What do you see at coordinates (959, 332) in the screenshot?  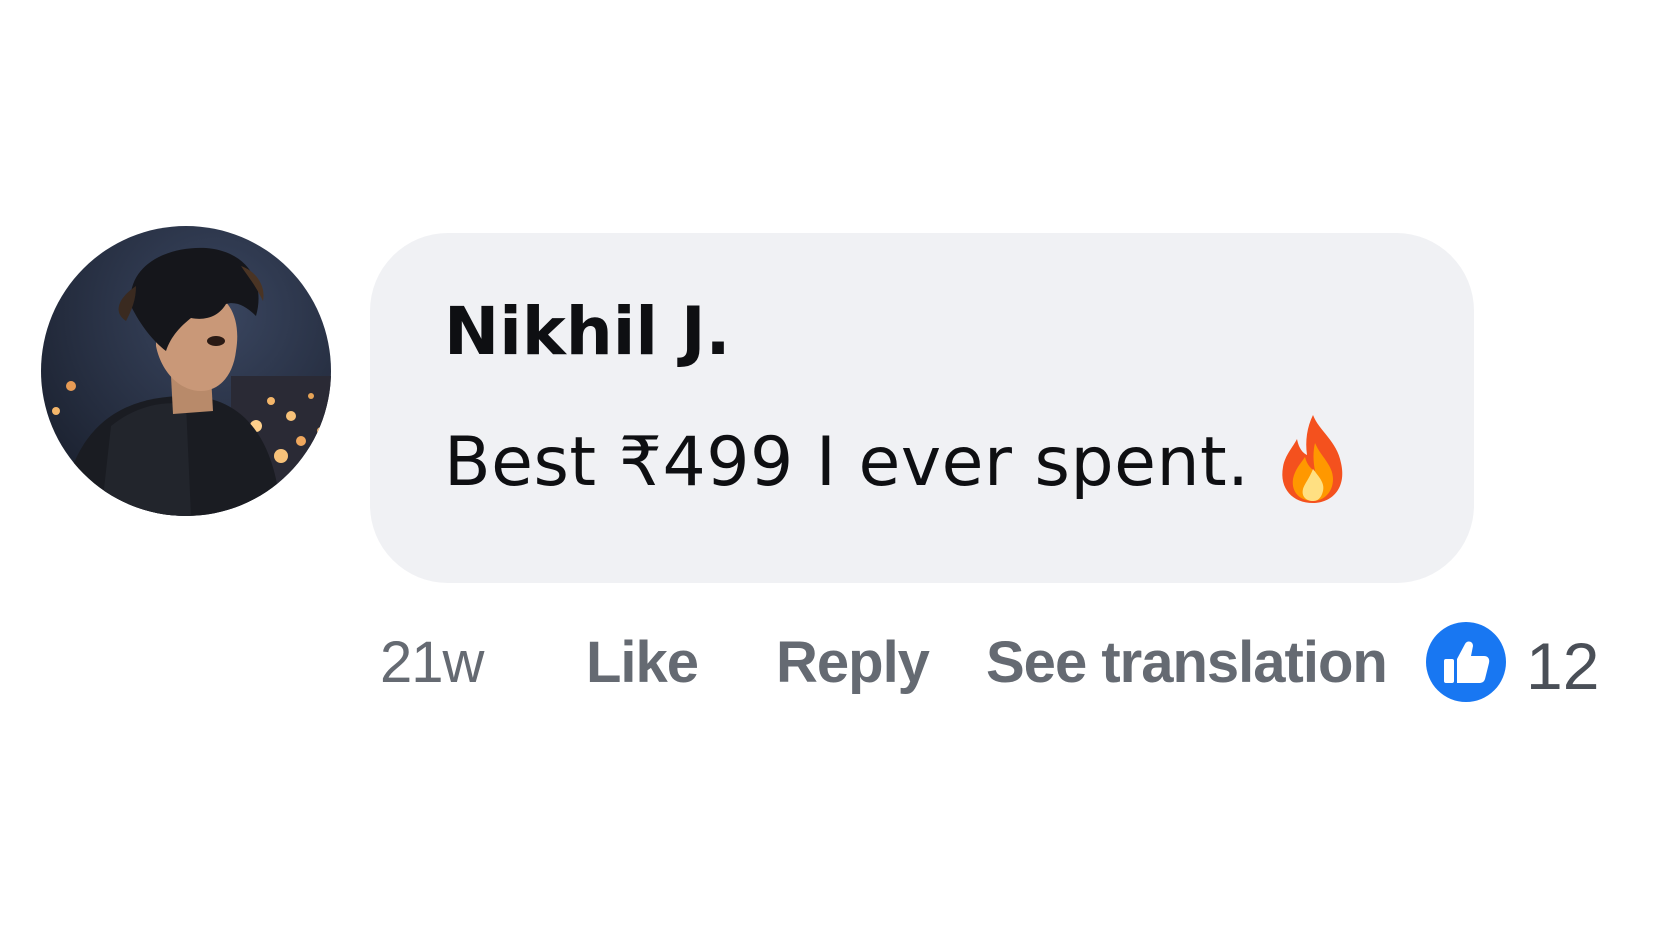 I see `comment-author: Nikhil J.` at bounding box center [959, 332].